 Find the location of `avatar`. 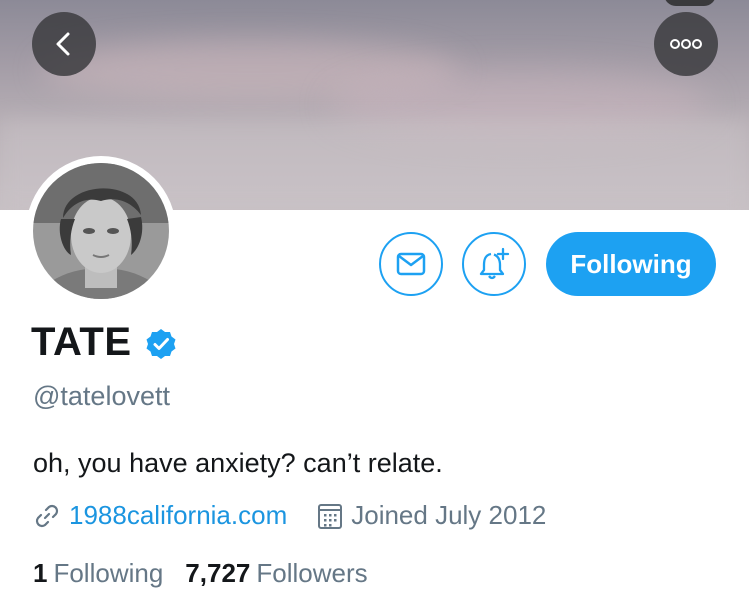

avatar is located at coordinates (101, 231).